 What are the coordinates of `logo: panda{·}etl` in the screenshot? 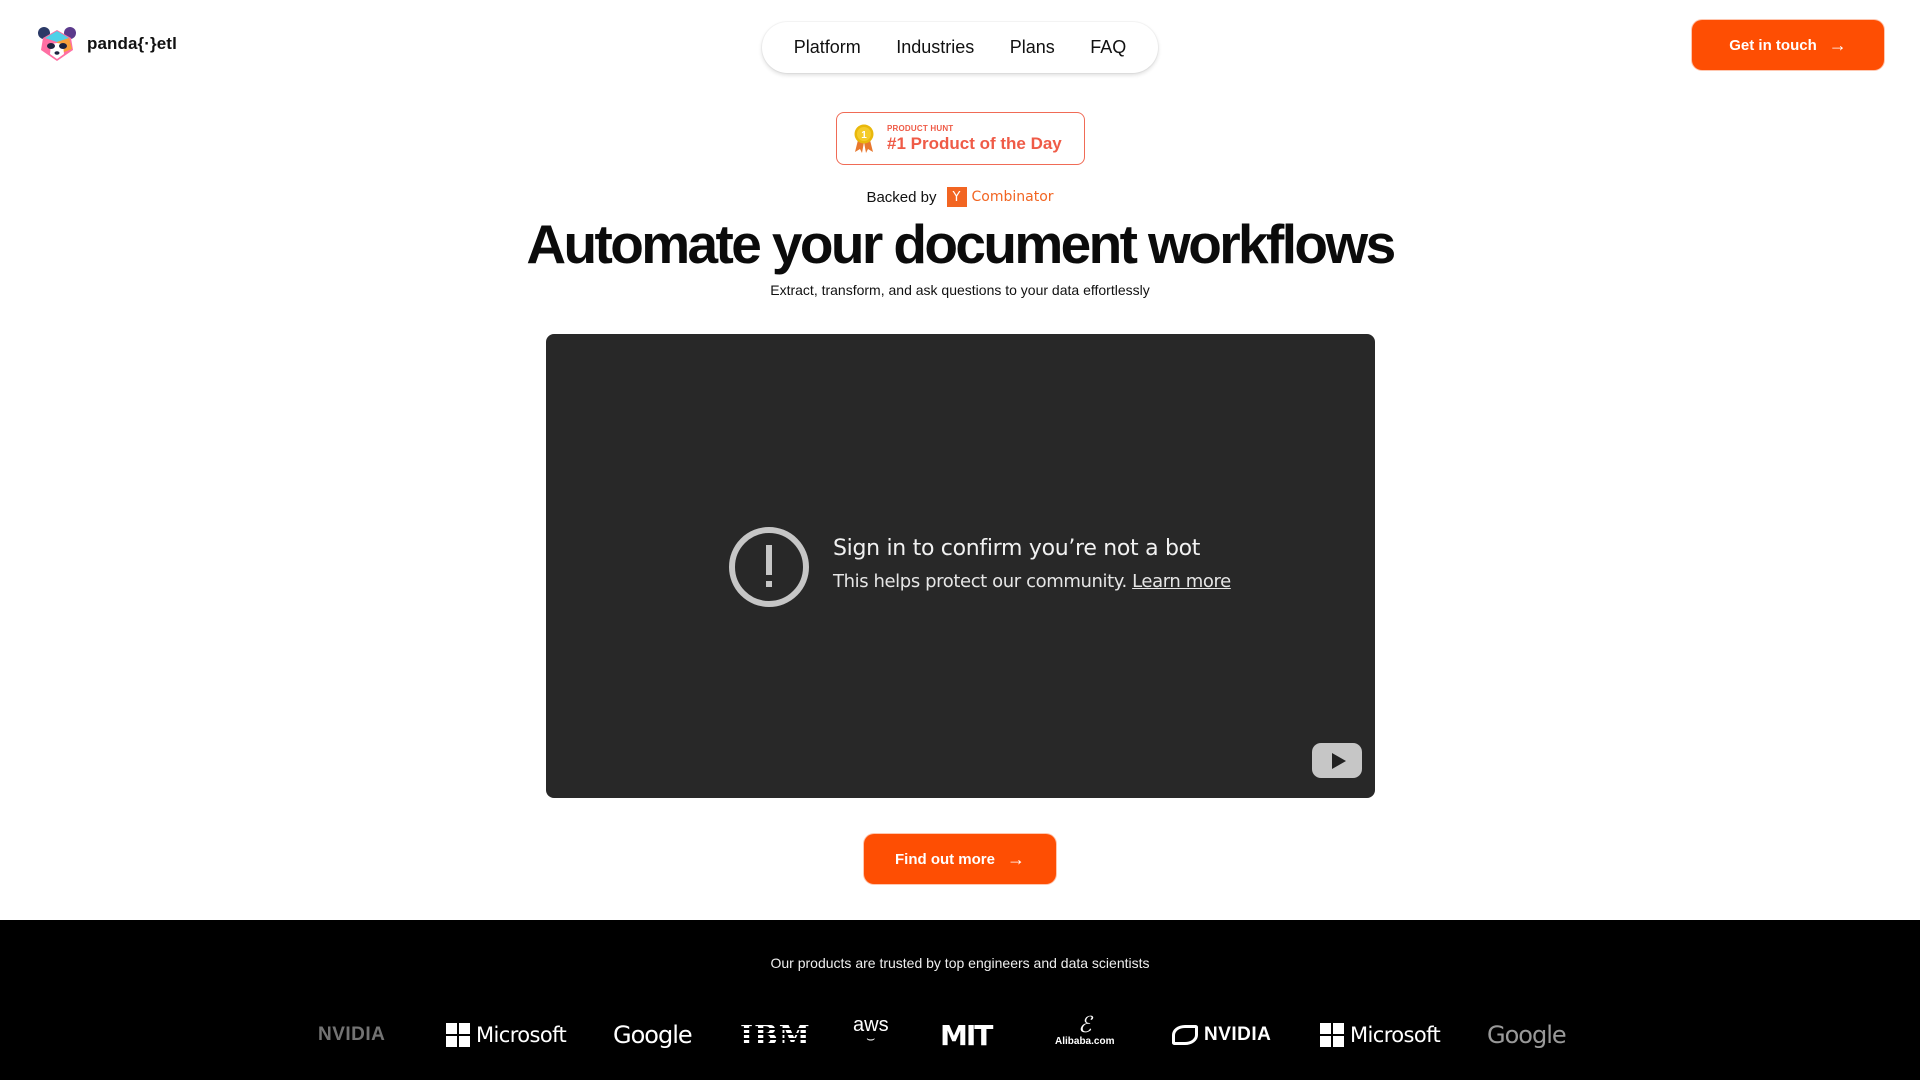 It's located at (107, 44).